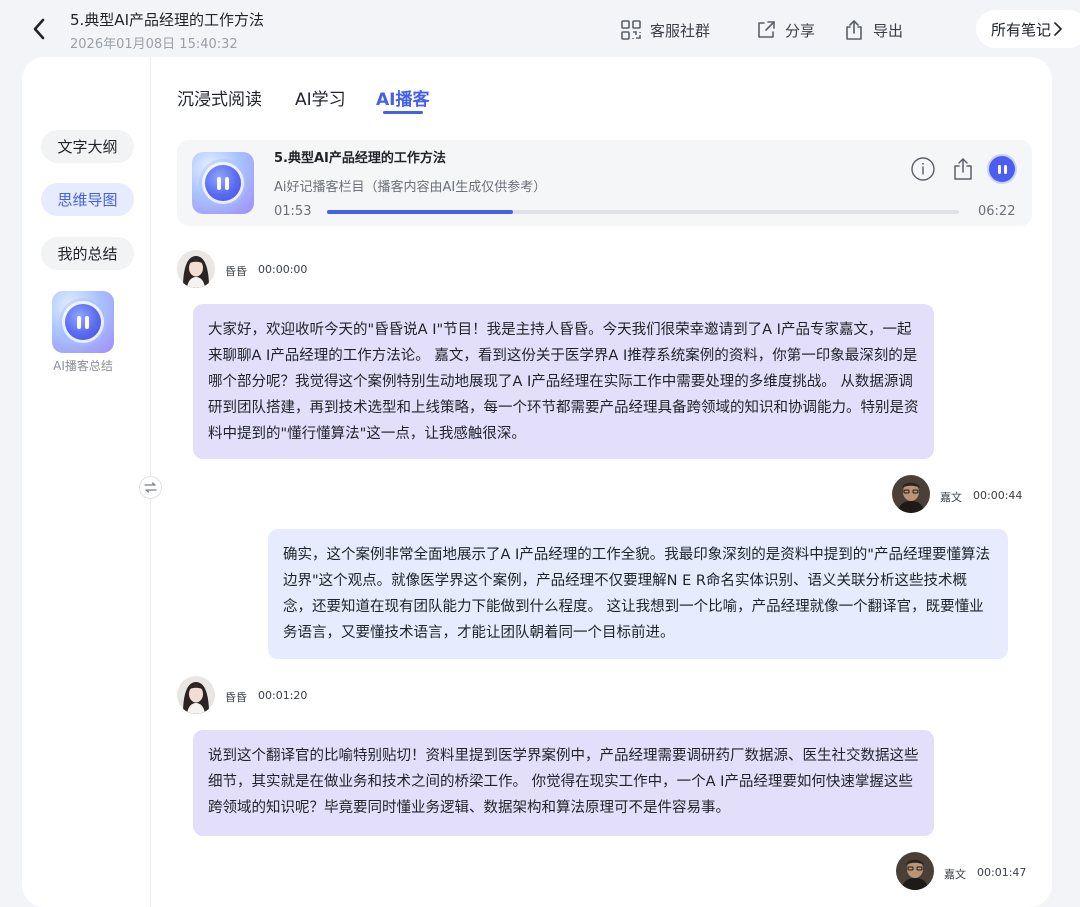 The image size is (1080, 907). What do you see at coordinates (320, 97) in the screenshot?
I see `tab-ai-learning: AI学习` at bounding box center [320, 97].